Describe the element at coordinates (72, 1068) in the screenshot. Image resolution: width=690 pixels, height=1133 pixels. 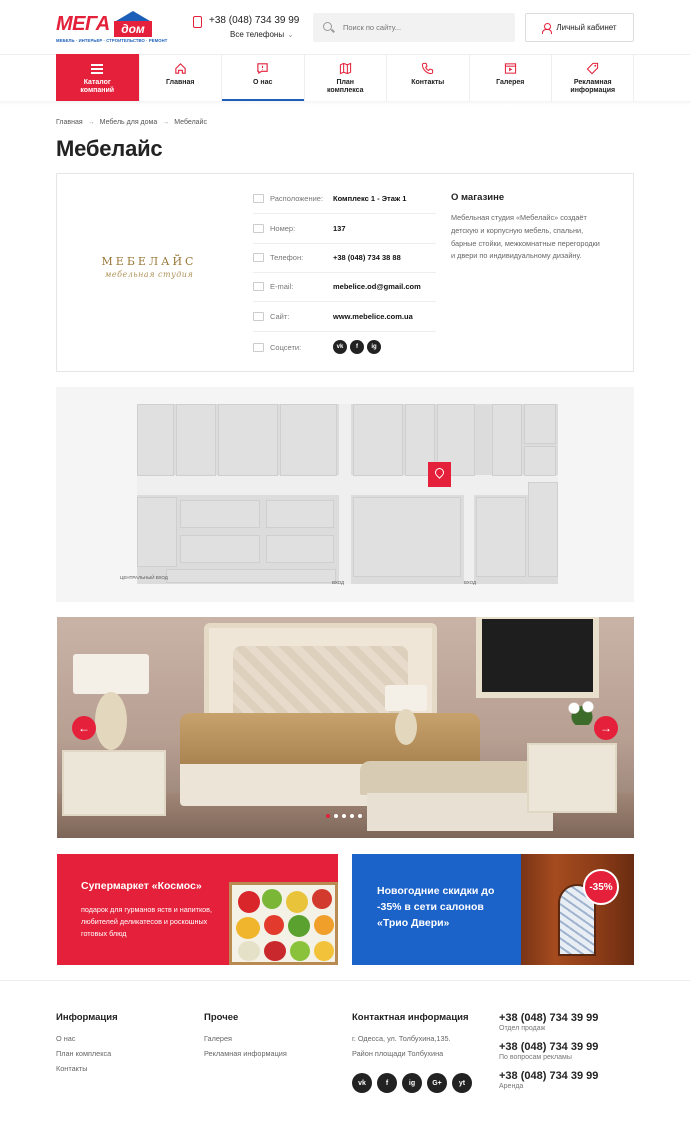
I see `footer-link-contacts: Контакты` at that location.